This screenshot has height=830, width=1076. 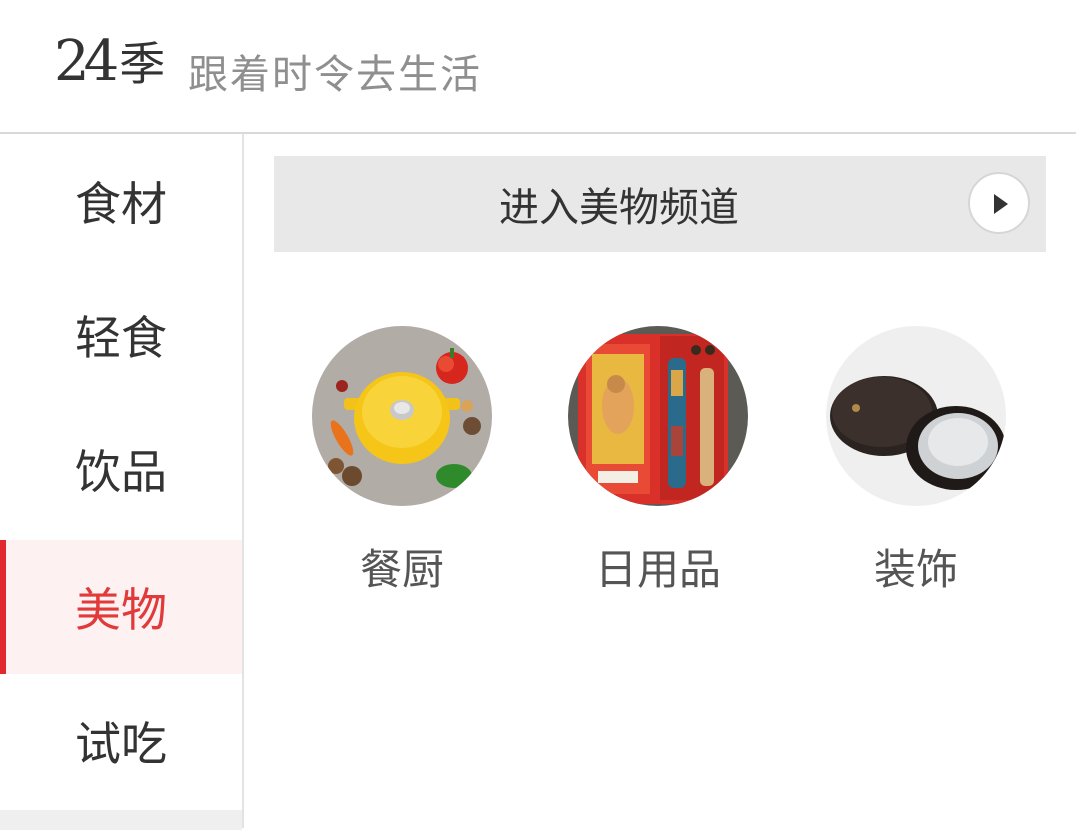 I want to click on category-label: 装饰, so click(x=915, y=569).